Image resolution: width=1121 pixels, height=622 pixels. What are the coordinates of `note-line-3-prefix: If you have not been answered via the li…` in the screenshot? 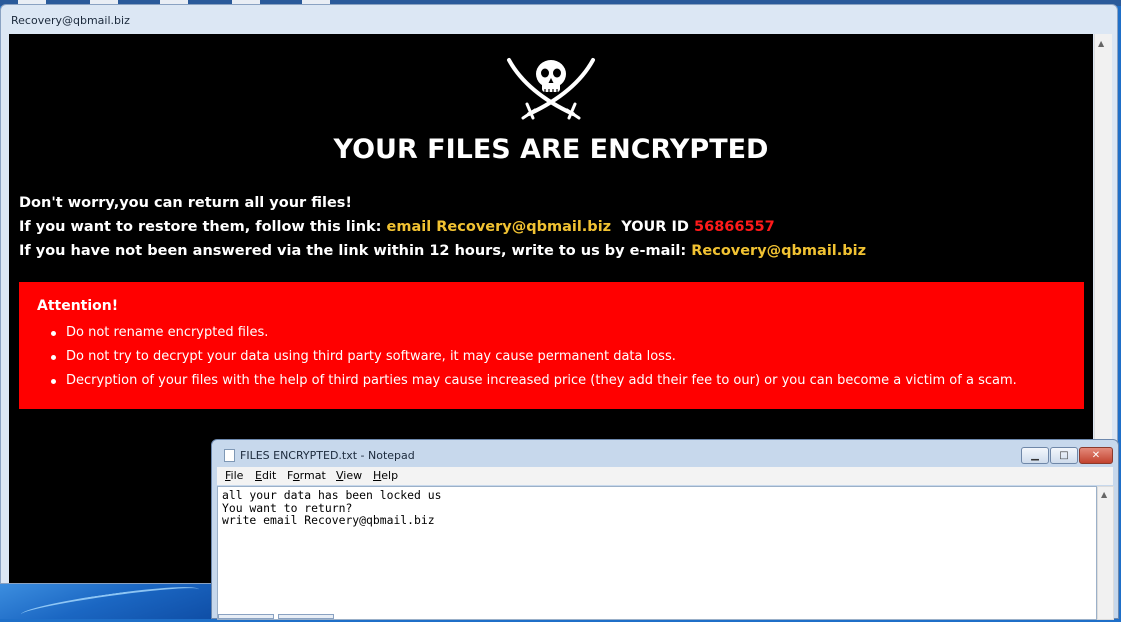 It's located at (353, 251).